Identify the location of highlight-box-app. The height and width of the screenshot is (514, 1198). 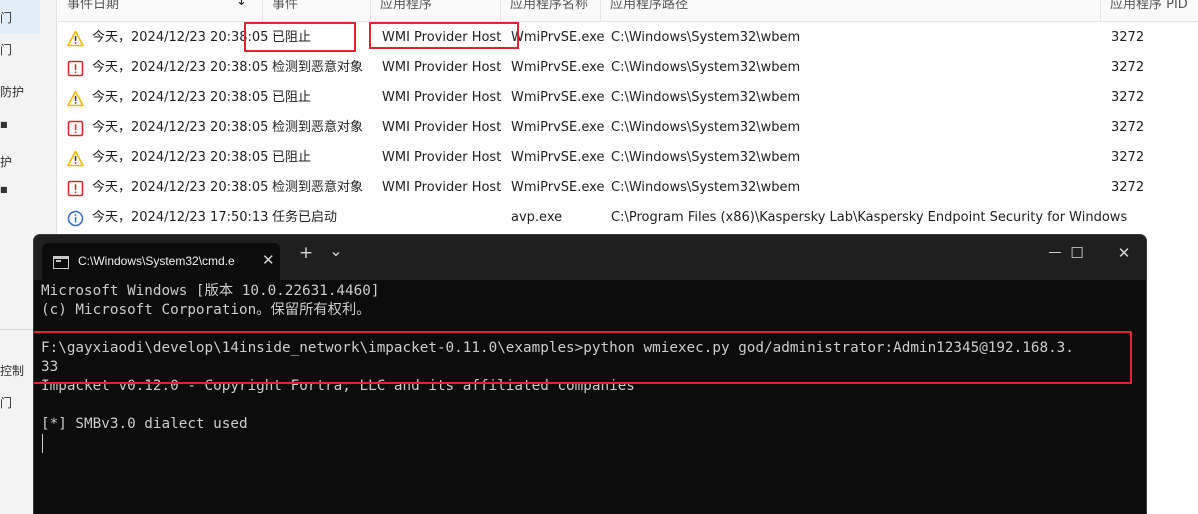
(444, 35).